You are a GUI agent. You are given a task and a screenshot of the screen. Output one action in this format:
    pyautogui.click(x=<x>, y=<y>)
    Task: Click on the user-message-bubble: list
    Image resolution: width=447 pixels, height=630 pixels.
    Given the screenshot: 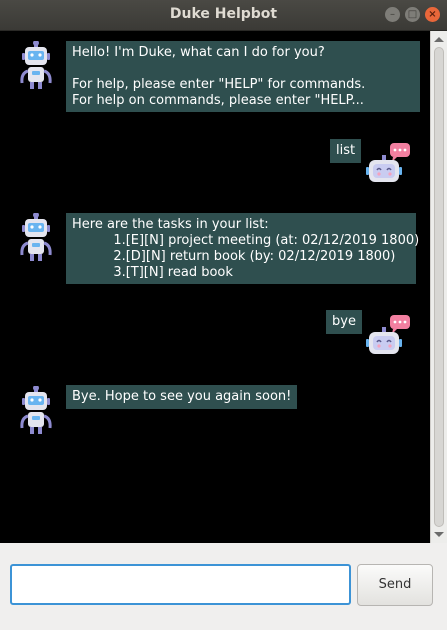 What is the action you would take?
    pyautogui.click(x=346, y=151)
    